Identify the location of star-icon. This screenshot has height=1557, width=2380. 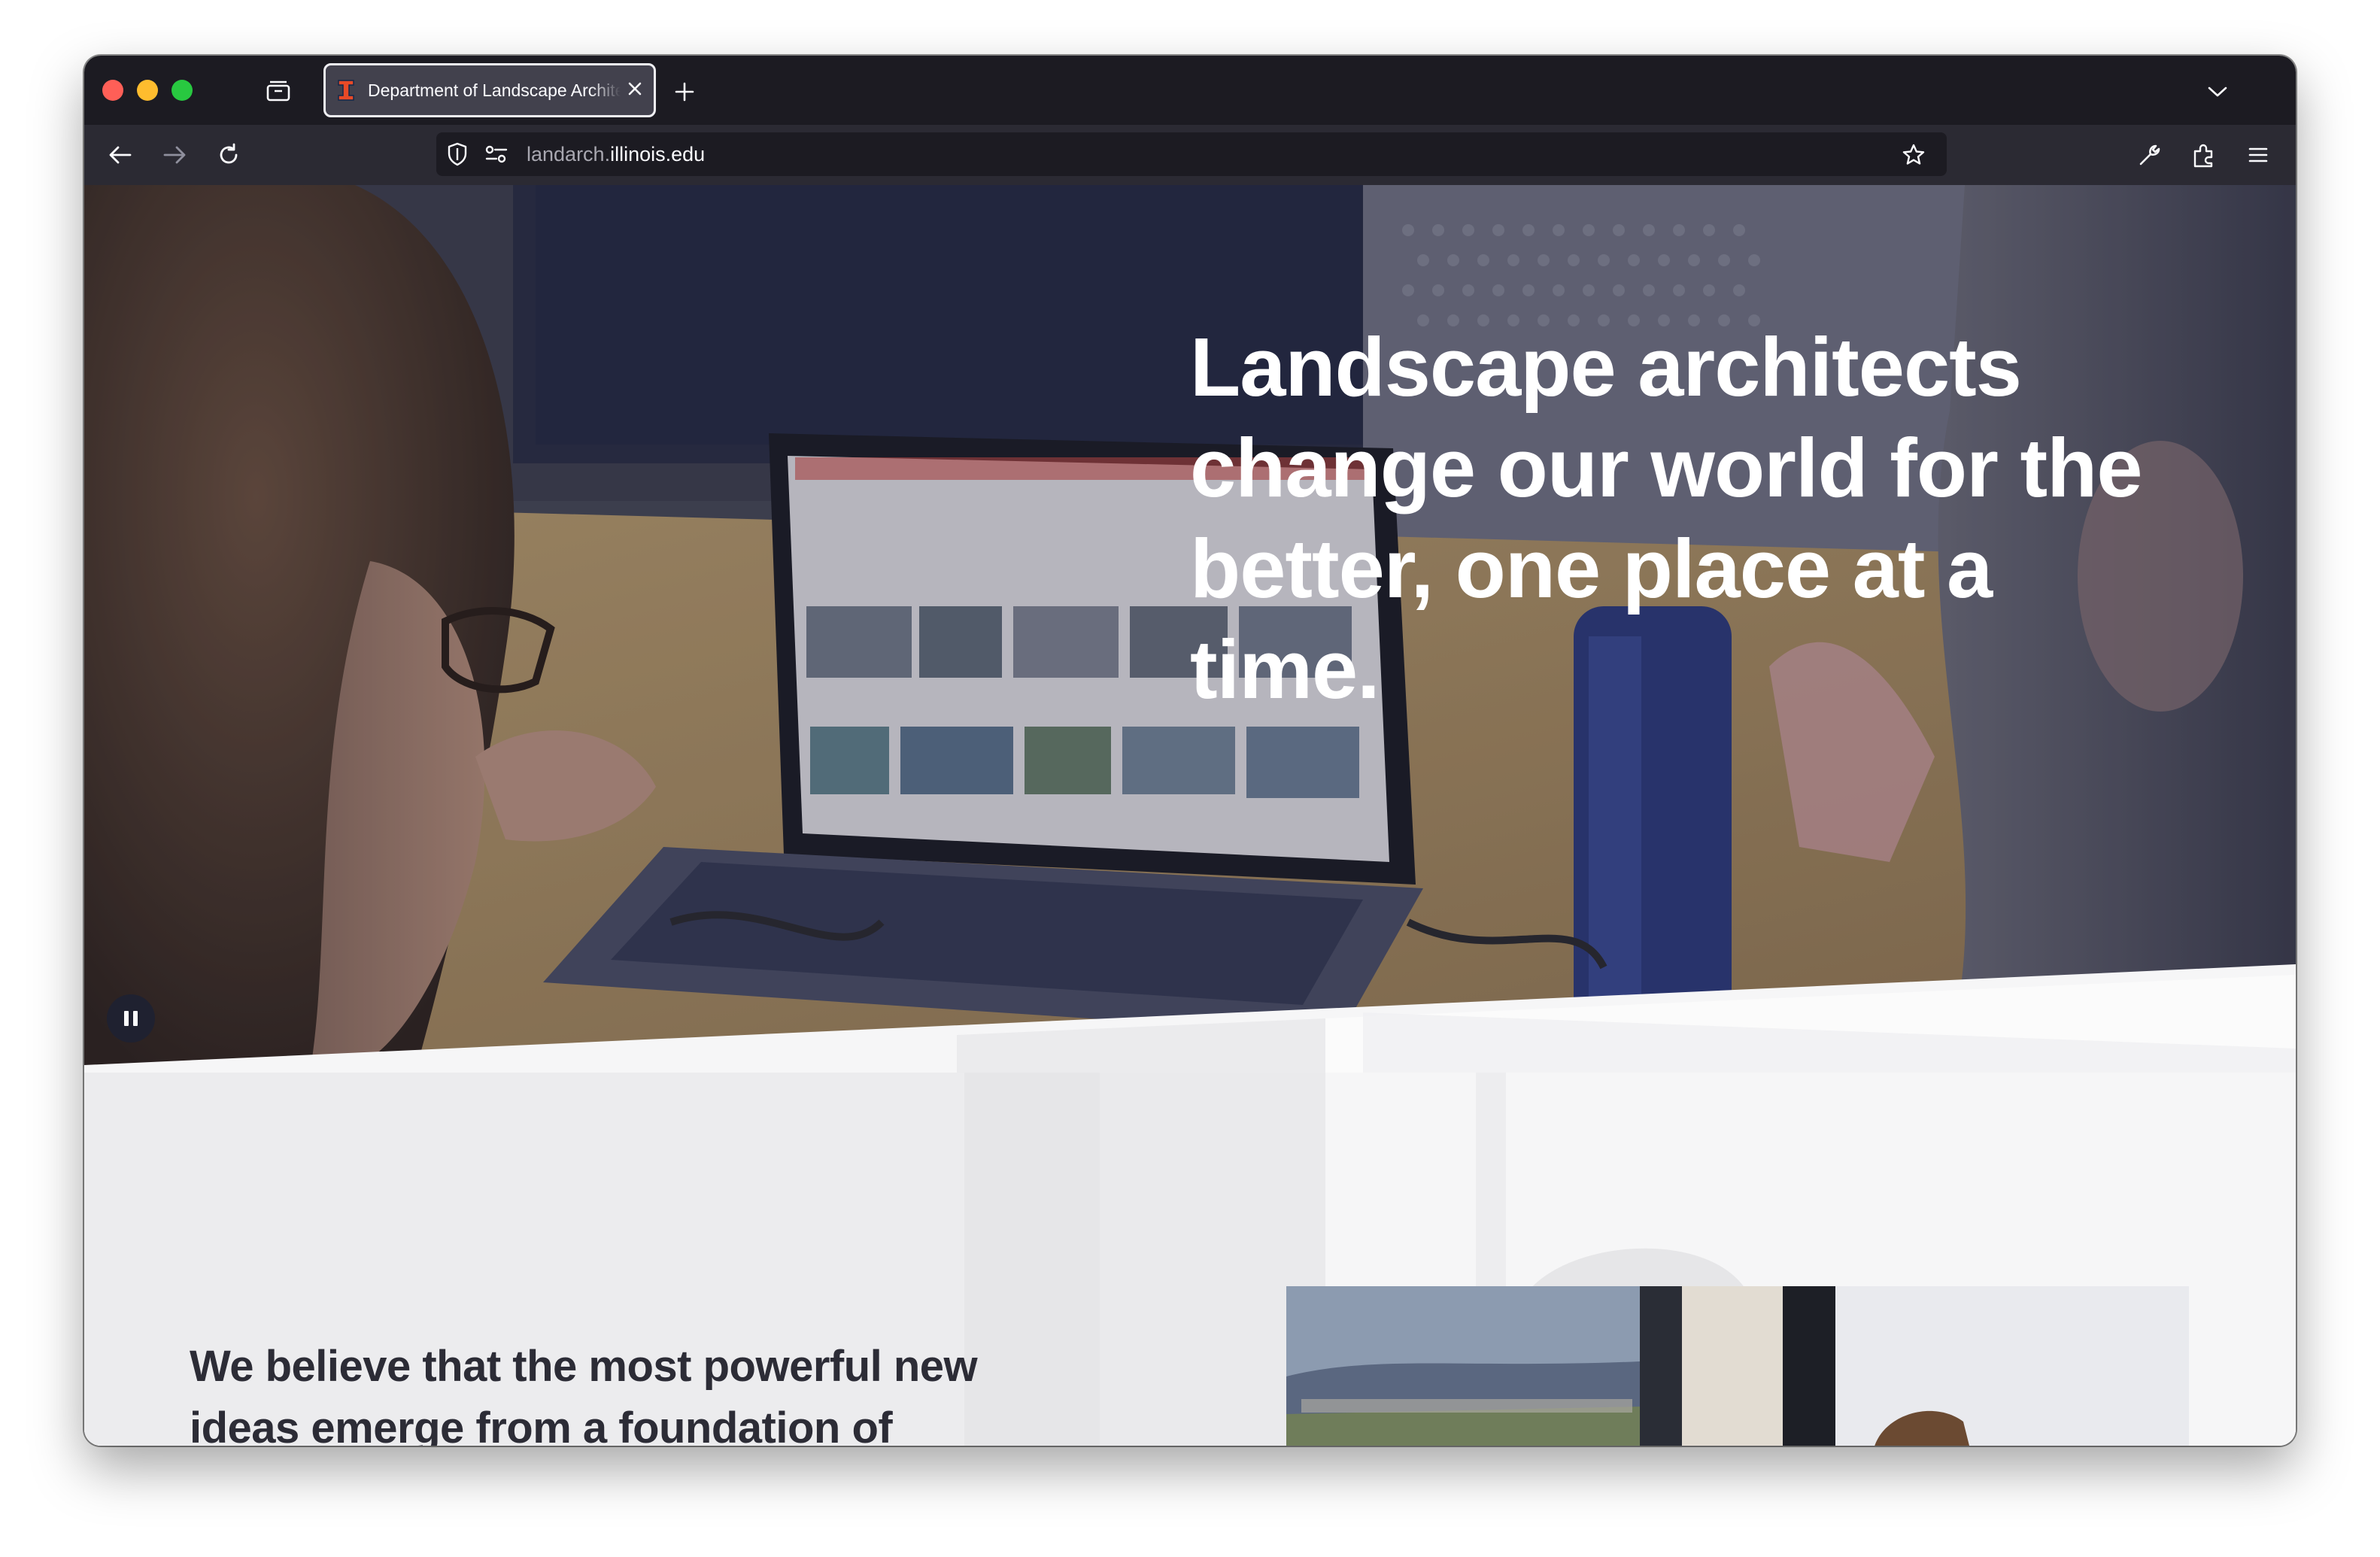
(1913, 154).